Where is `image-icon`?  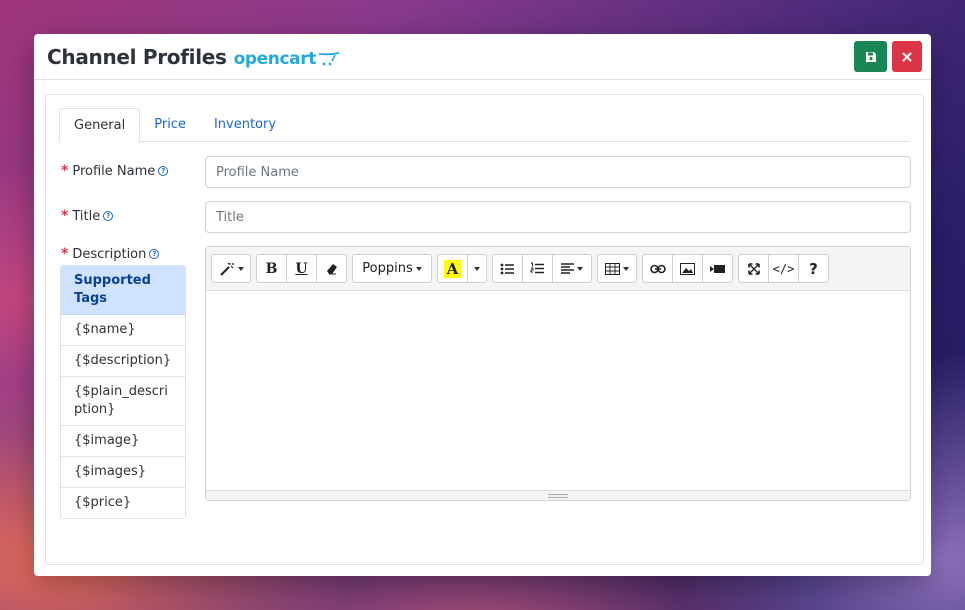
image-icon is located at coordinates (687, 268).